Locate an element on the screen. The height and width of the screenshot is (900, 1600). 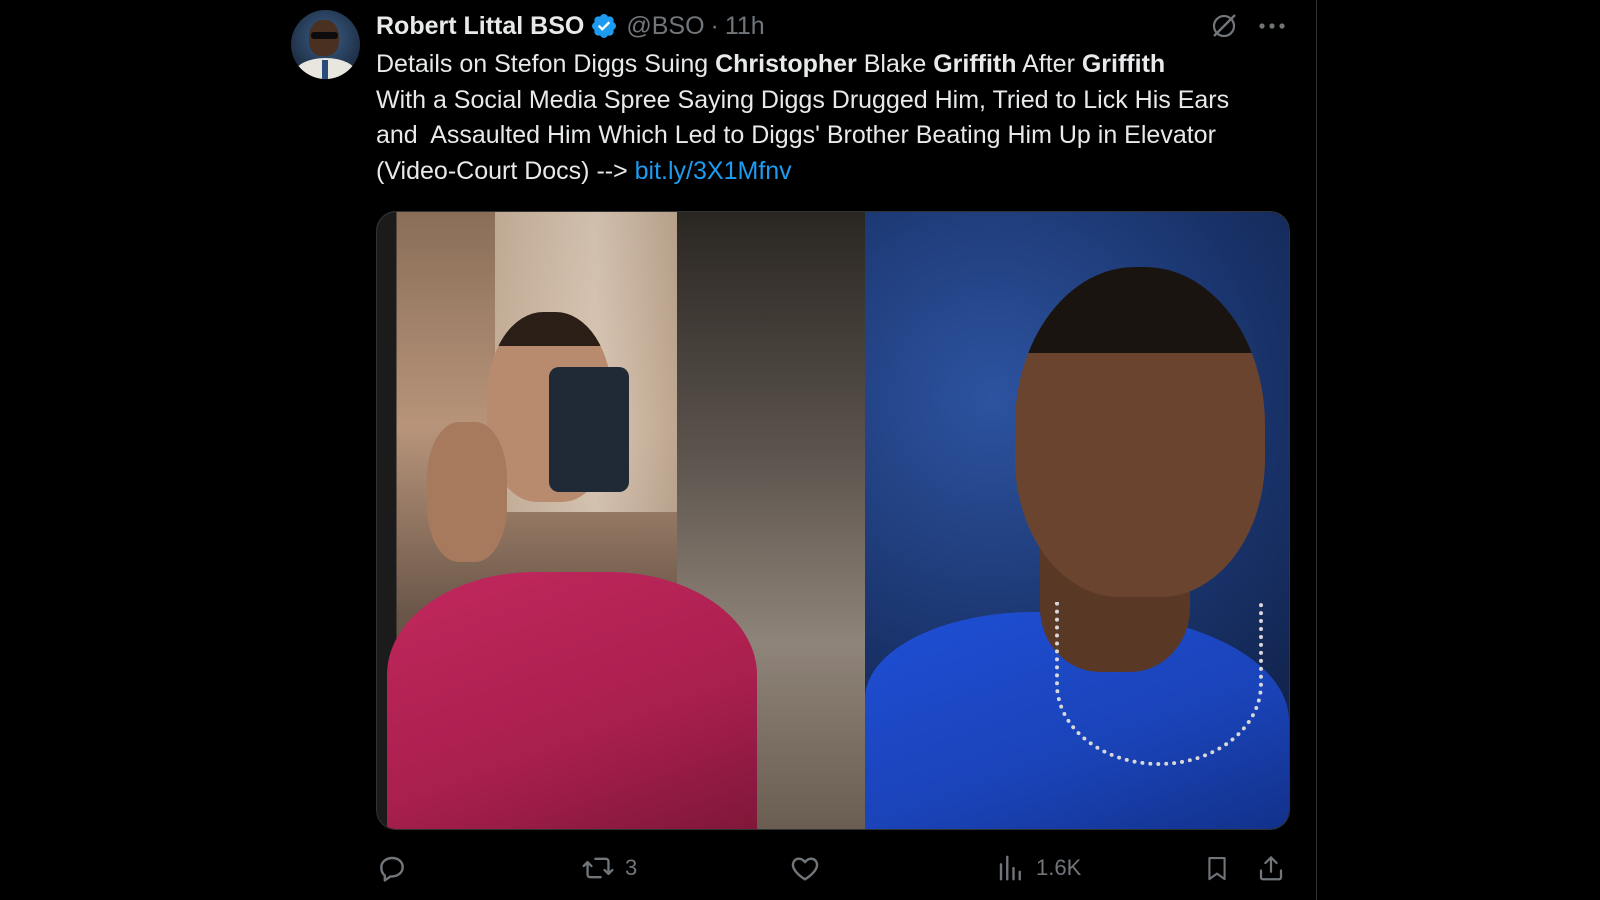
verified-badge-icon is located at coordinates (604, 26).